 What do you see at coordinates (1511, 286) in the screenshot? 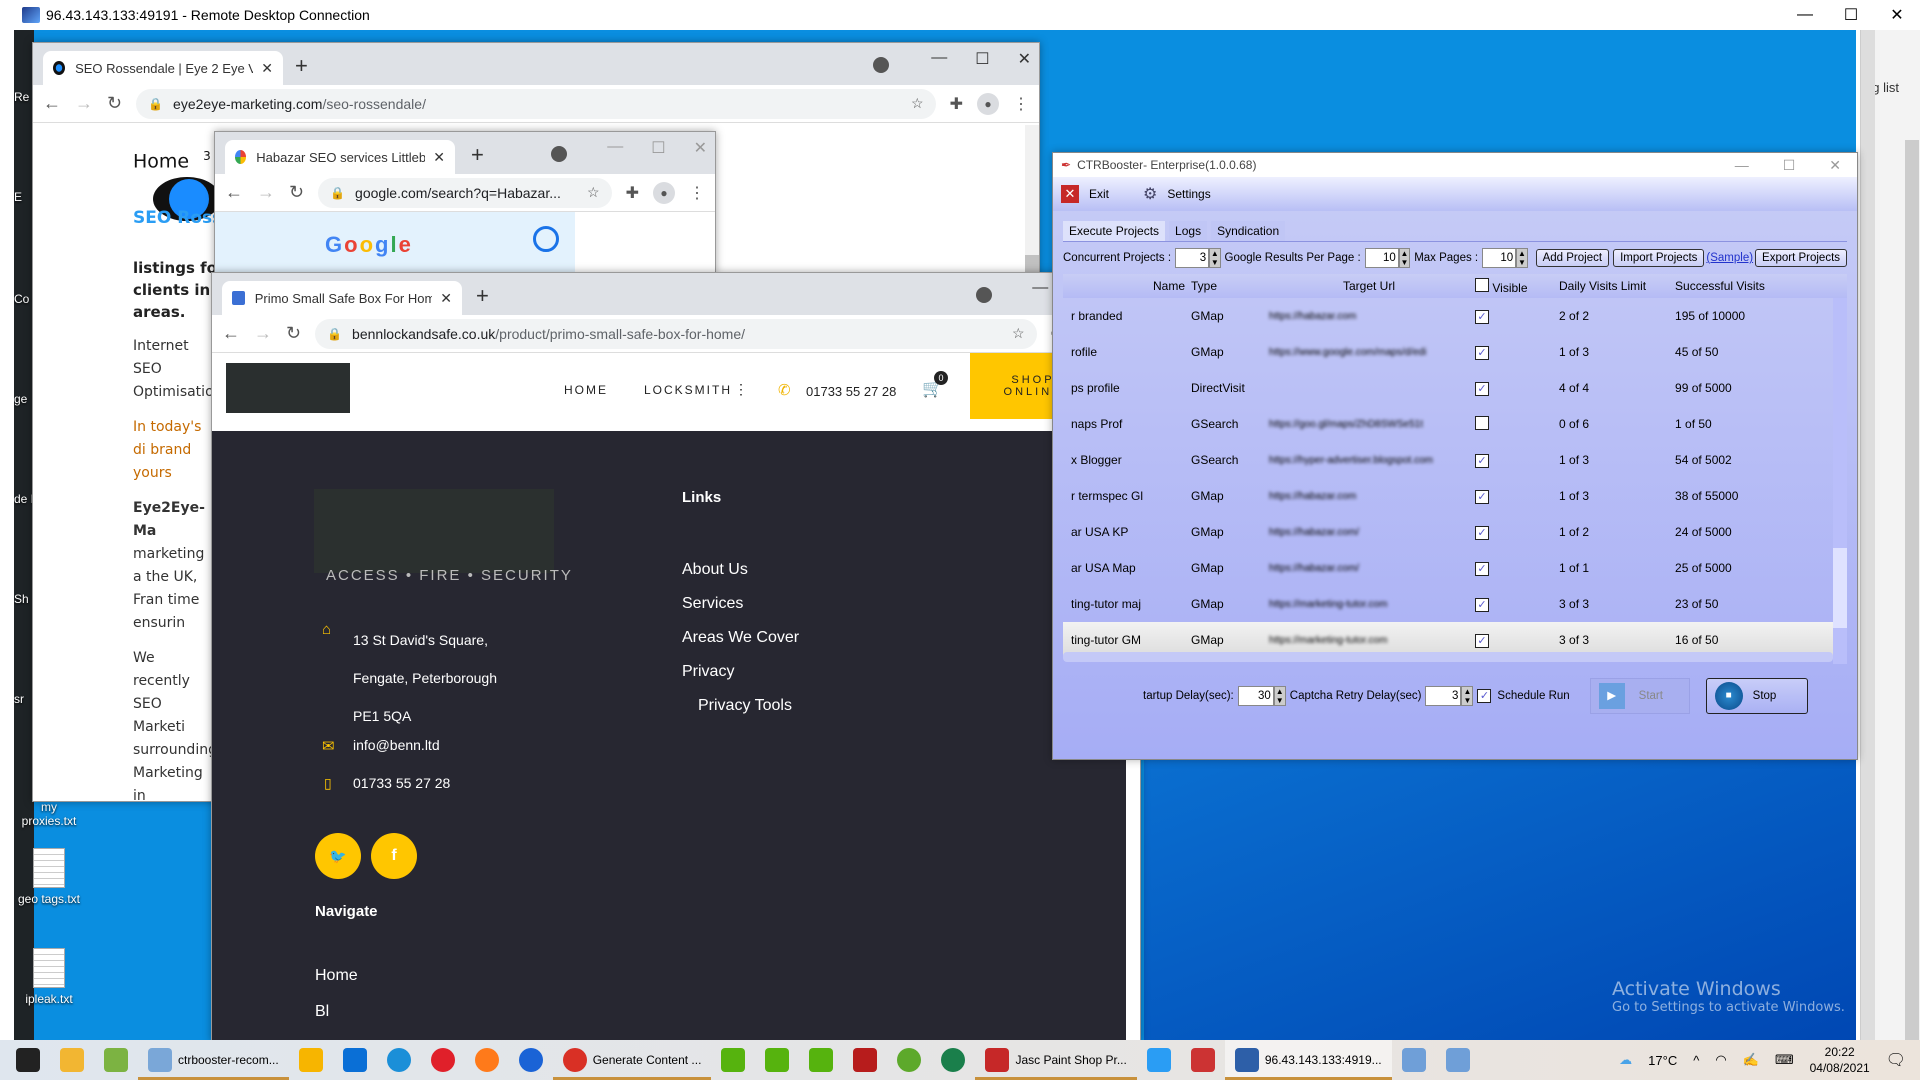
I see `col-visible: Visible` at bounding box center [1511, 286].